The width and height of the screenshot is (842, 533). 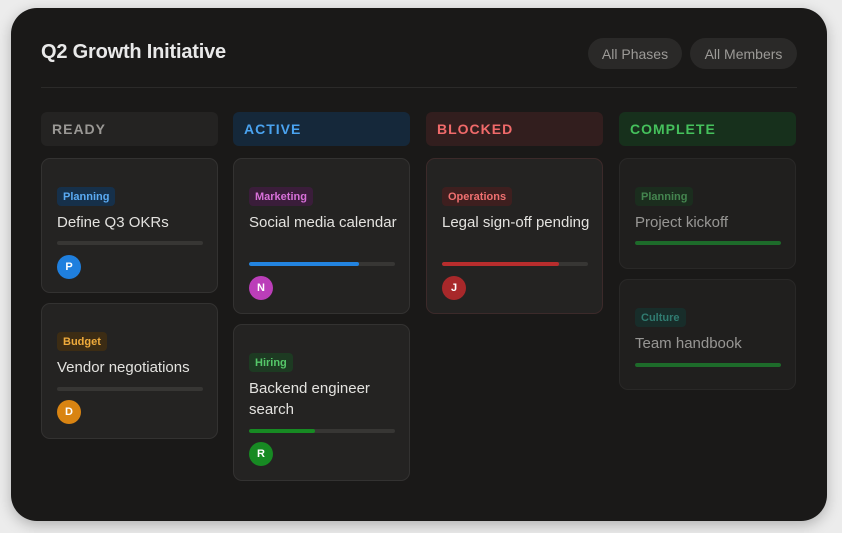 I want to click on task-card-kickoff: Planning Project kickoff, so click(x=707, y=213).